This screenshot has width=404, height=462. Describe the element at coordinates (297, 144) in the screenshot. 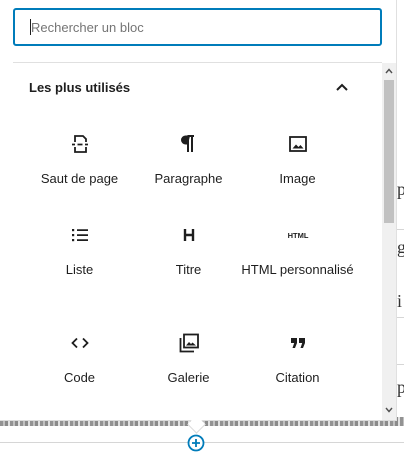

I see `image-icon` at that location.